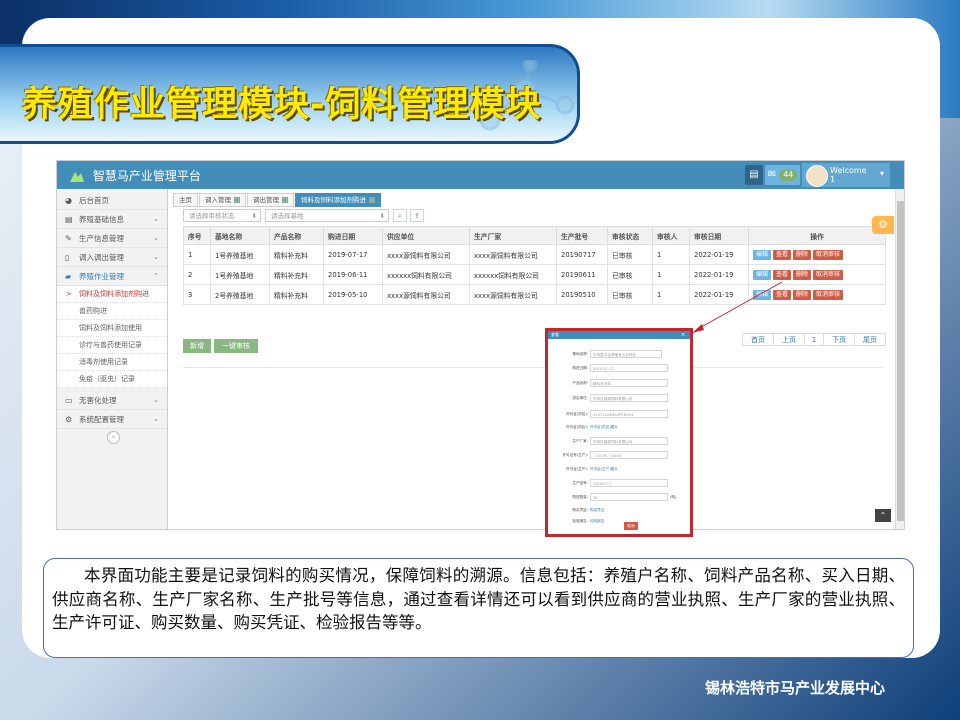 The width and height of the screenshot is (960, 720). What do you see at coordinates (719, 235) in the screenshot?
I see `column-header: 审核日期` at bounding box center [719, 235].